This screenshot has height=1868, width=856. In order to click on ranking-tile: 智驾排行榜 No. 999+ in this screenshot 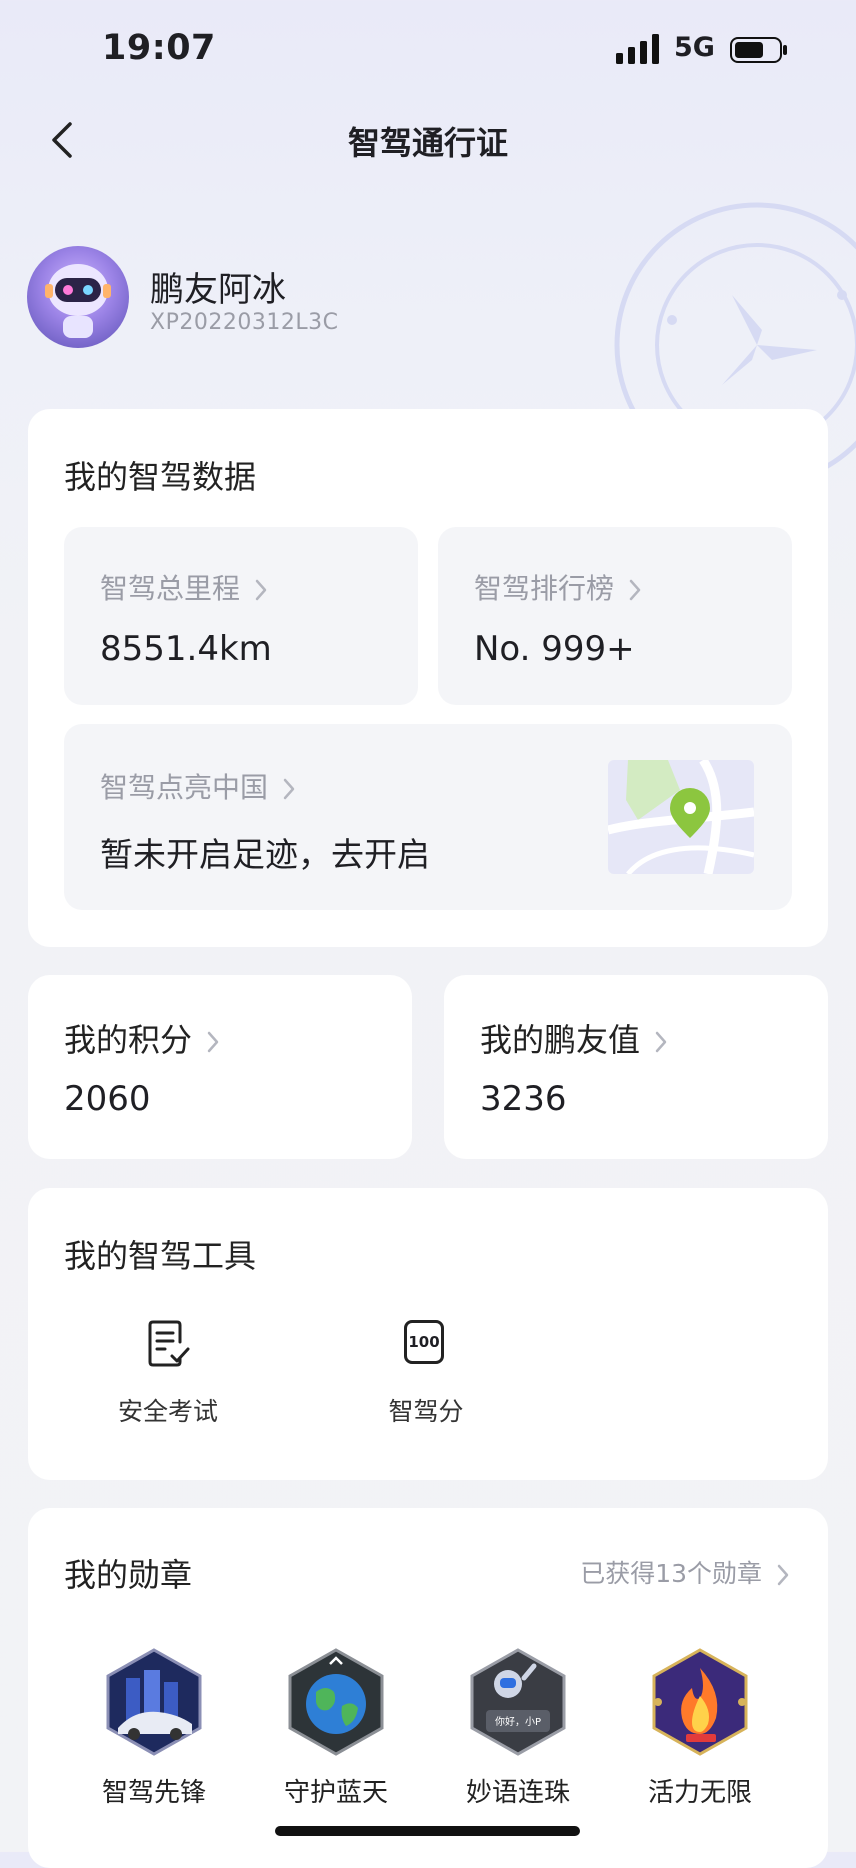, I will do `click(615, 616)`.